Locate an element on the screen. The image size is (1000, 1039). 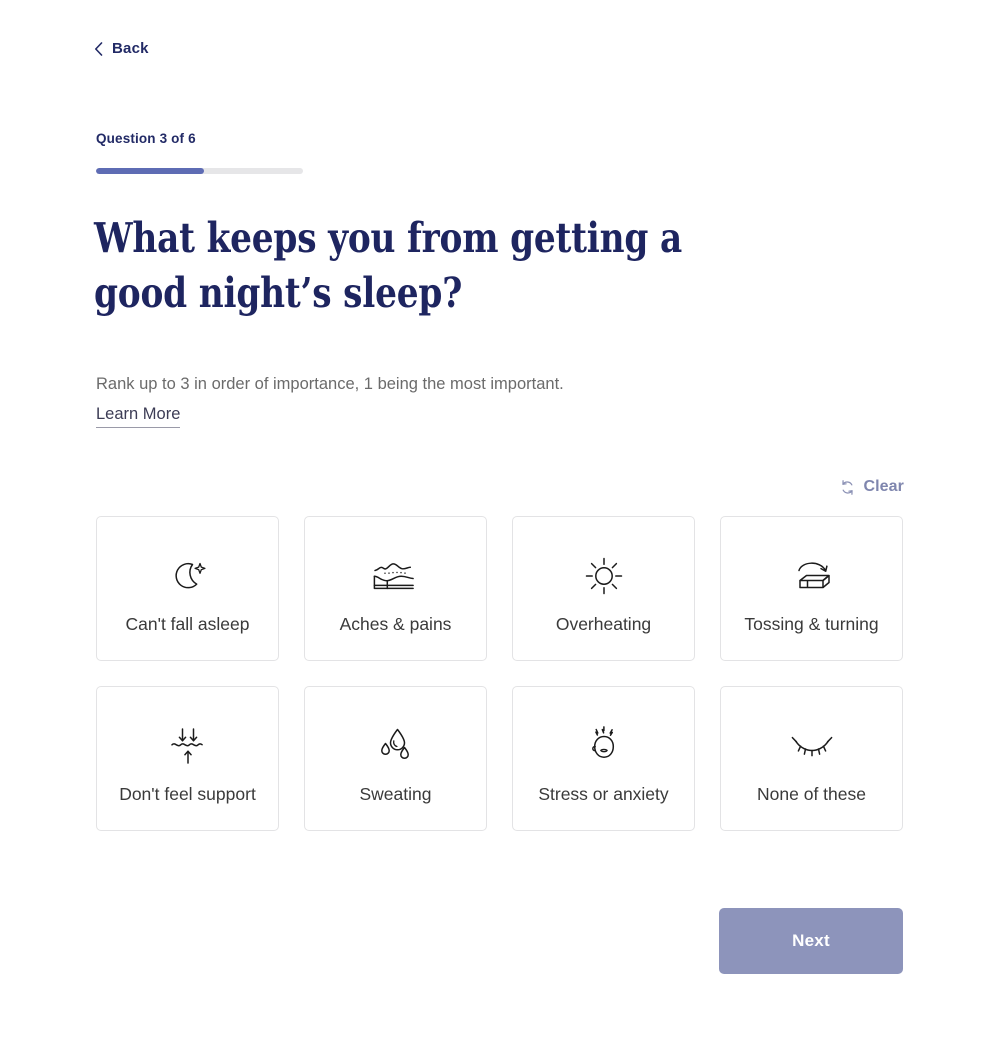
option-card-sweating: Sweating is located at coordinates (395, 758).